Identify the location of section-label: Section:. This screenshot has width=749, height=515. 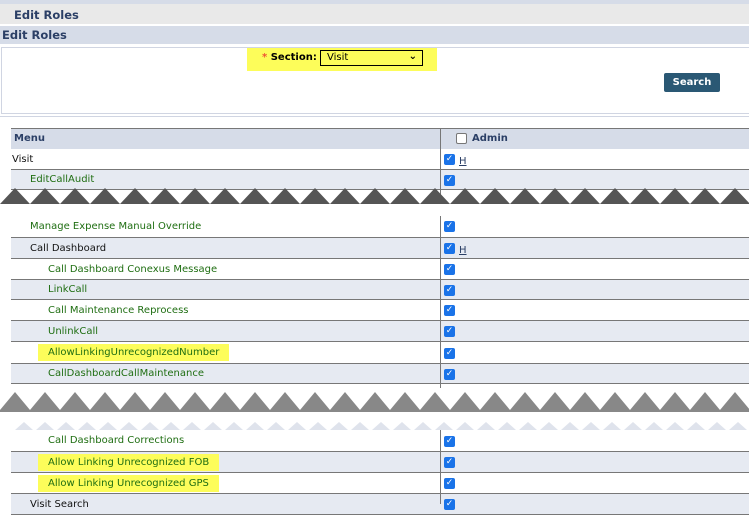
(293, 57).